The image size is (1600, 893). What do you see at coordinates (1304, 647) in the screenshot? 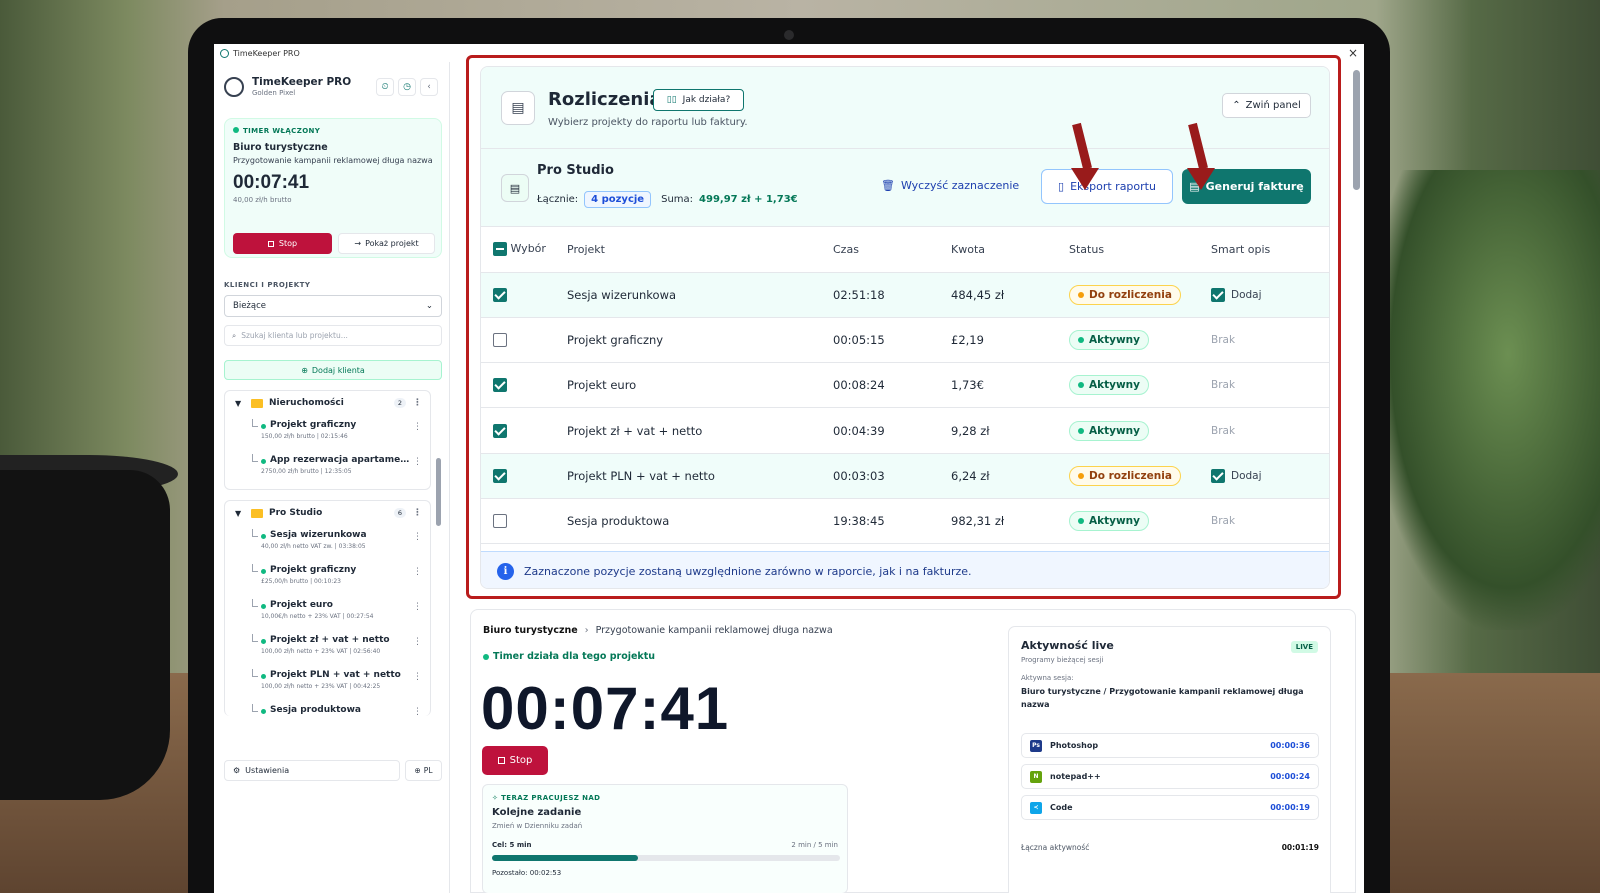
I see `live-badge: LIVE` at bounding box center [1304, 647].